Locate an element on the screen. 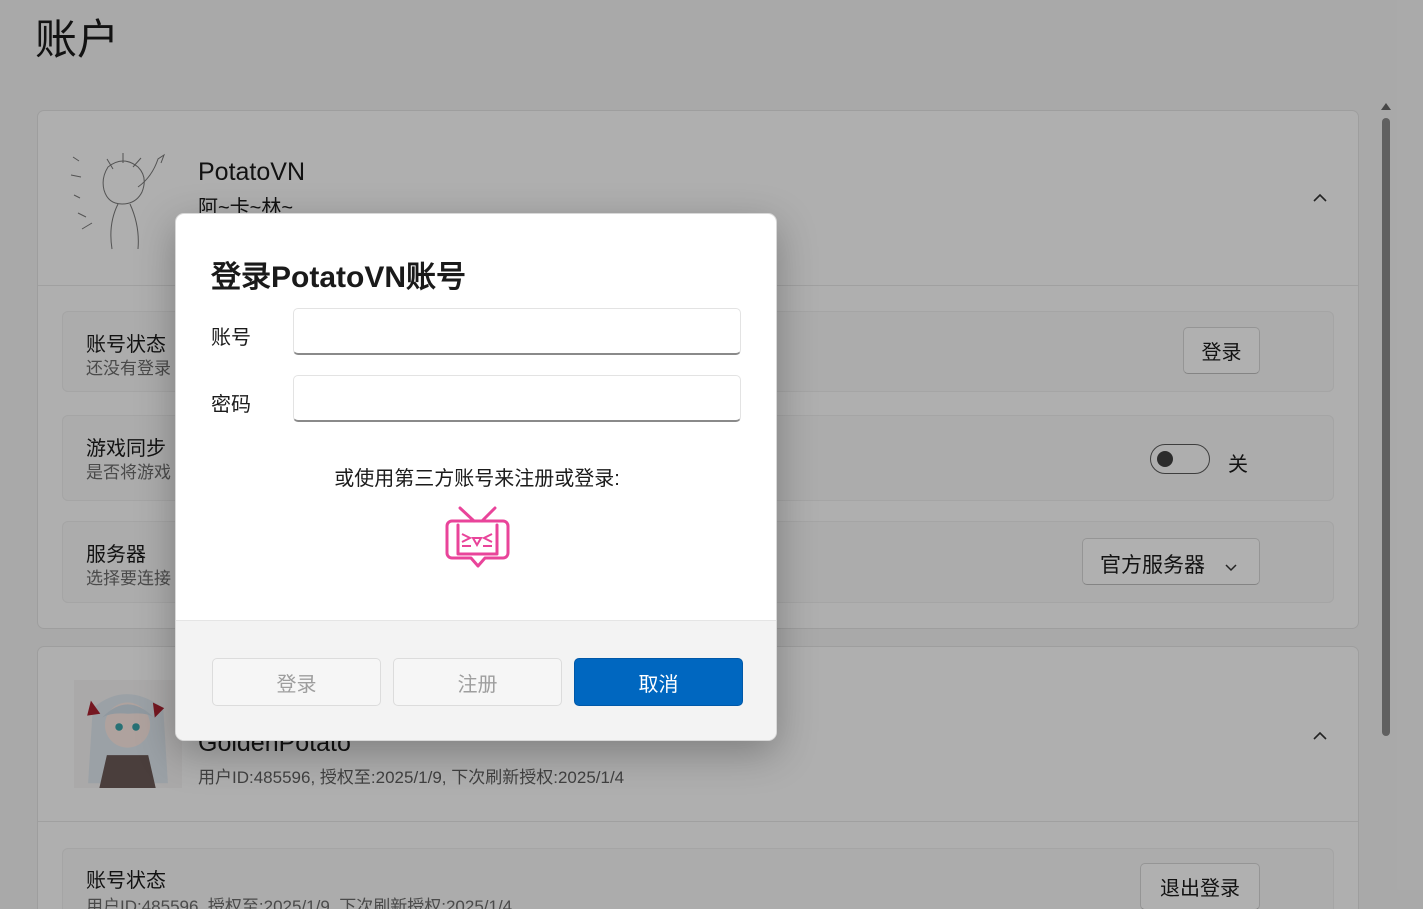 Image resolution: width=1423 pixels, height=909 pixels. account-label: 账号 is located at coordinates (231, 338).